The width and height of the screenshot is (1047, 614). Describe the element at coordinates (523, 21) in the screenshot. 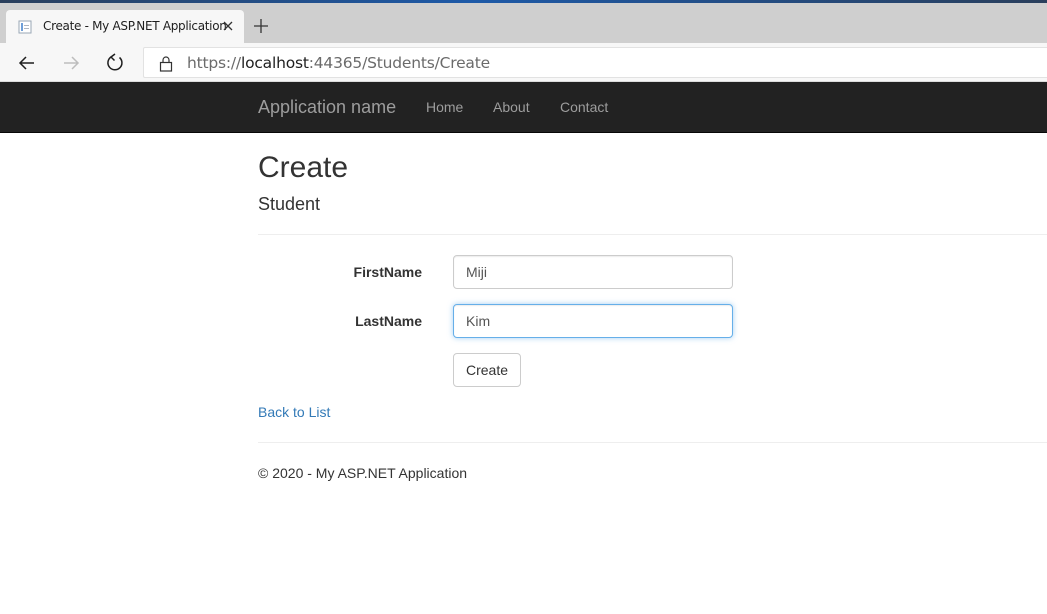

I see `browser-titlebar: Create - My ASP.NET Application` at that location.